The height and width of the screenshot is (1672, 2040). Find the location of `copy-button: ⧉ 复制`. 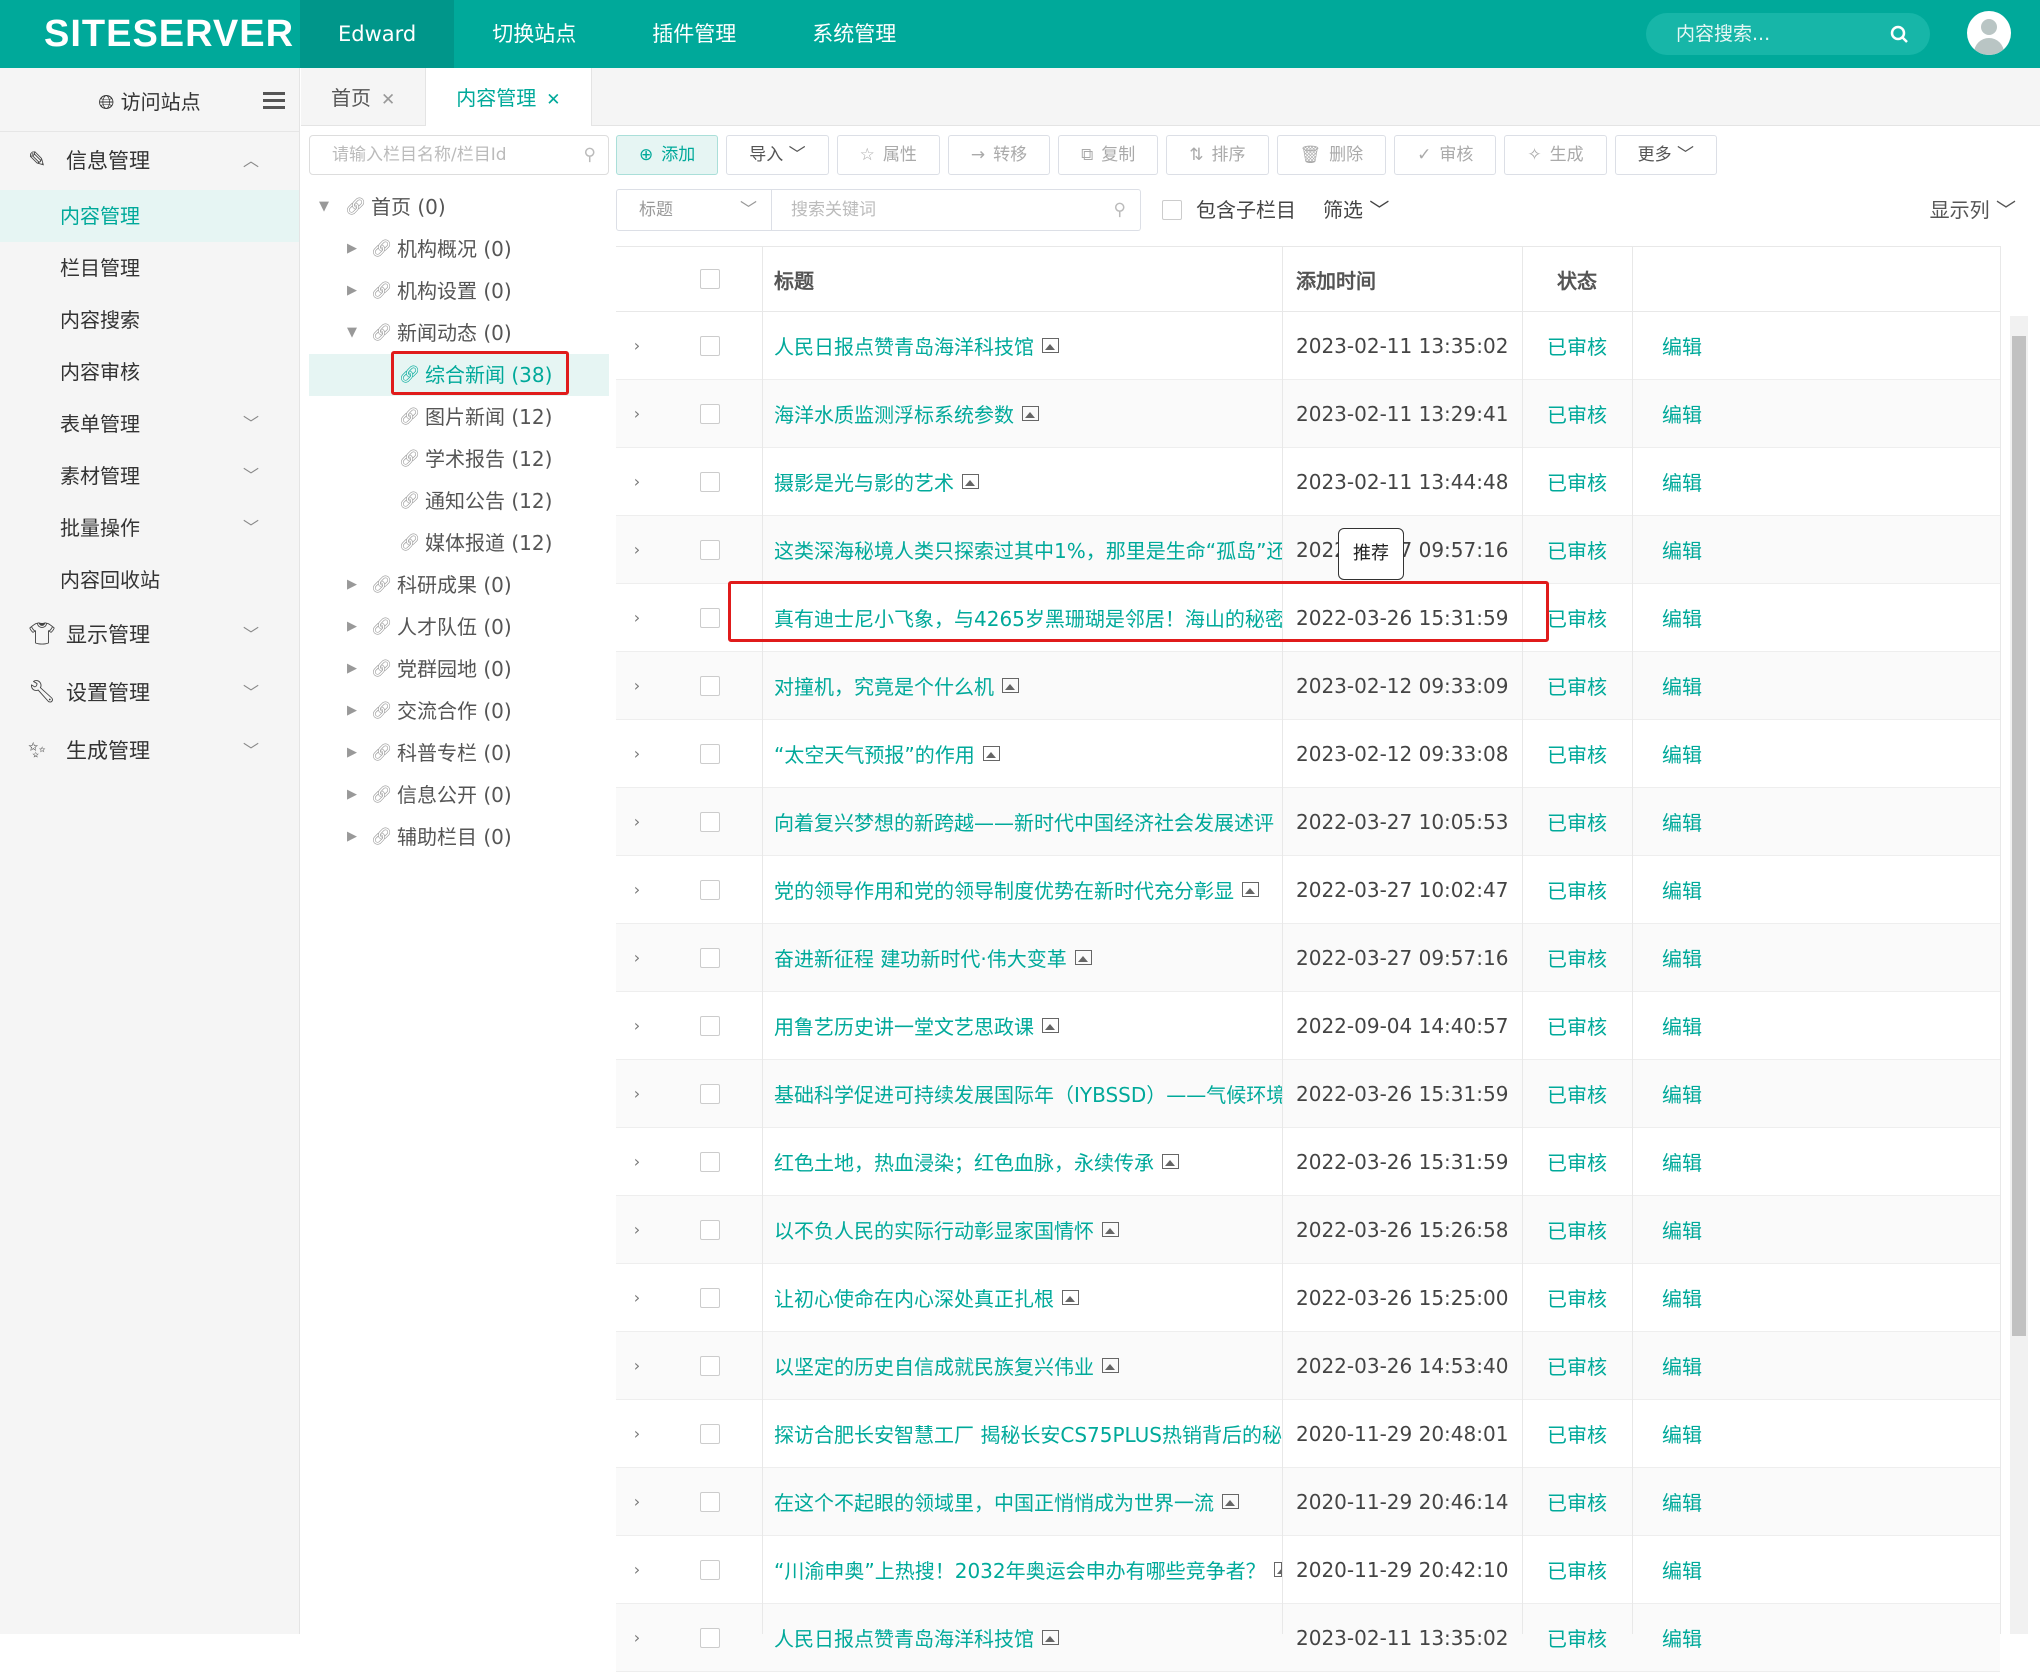

copy-button: ⧉ 复制 is located at coordinates (1108, 155).